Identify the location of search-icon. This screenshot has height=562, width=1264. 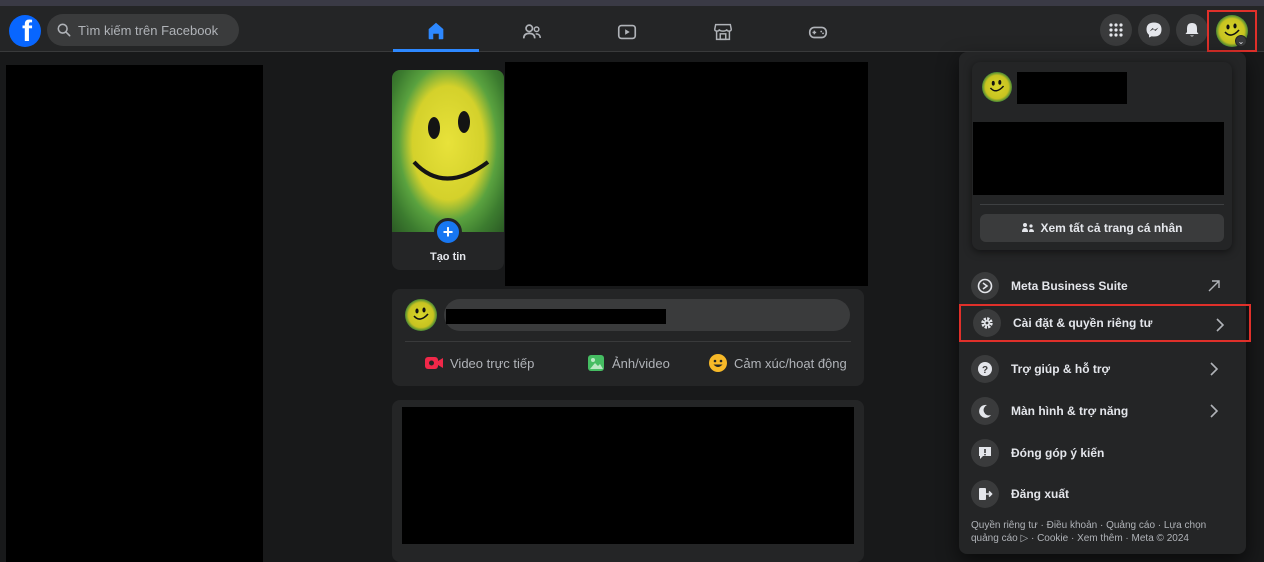
(64, 30).